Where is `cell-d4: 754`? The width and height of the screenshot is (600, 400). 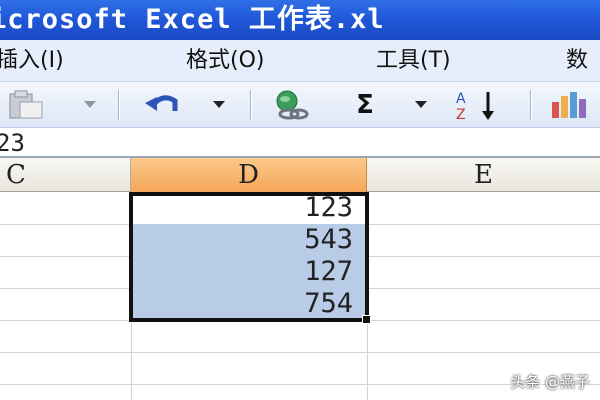
cell-d4: 754 is located at coordinates (249, 304).